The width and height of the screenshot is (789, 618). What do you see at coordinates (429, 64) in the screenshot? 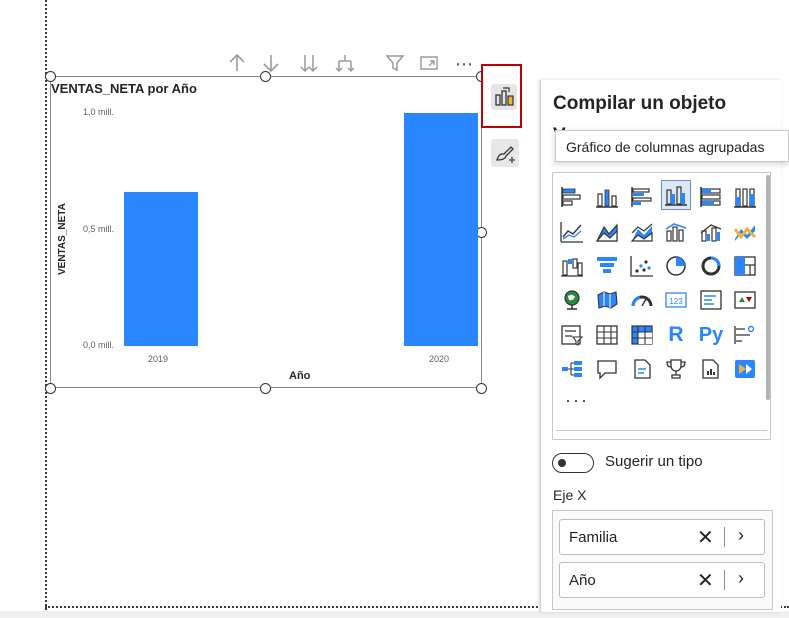
I see `focus-mode-icon` at bounding box center [429, 64].